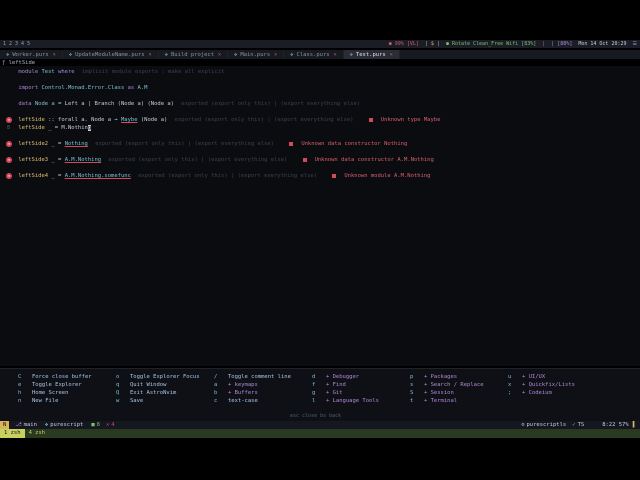  Describe the element at coordinates (320, 20) in the screenshot. I see `letterbox-top` at that location.